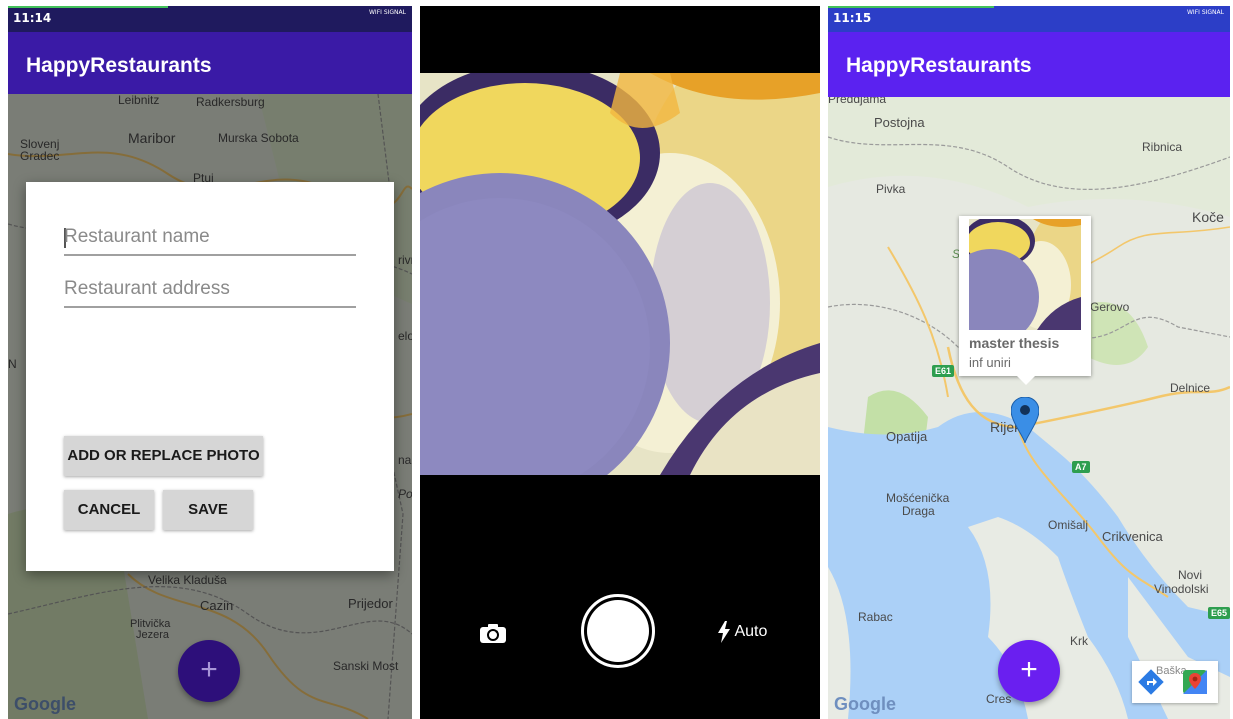 The height and width of the screenshot is (719, 1233). I want to click on restaurant-marker, so click(1025, 421).